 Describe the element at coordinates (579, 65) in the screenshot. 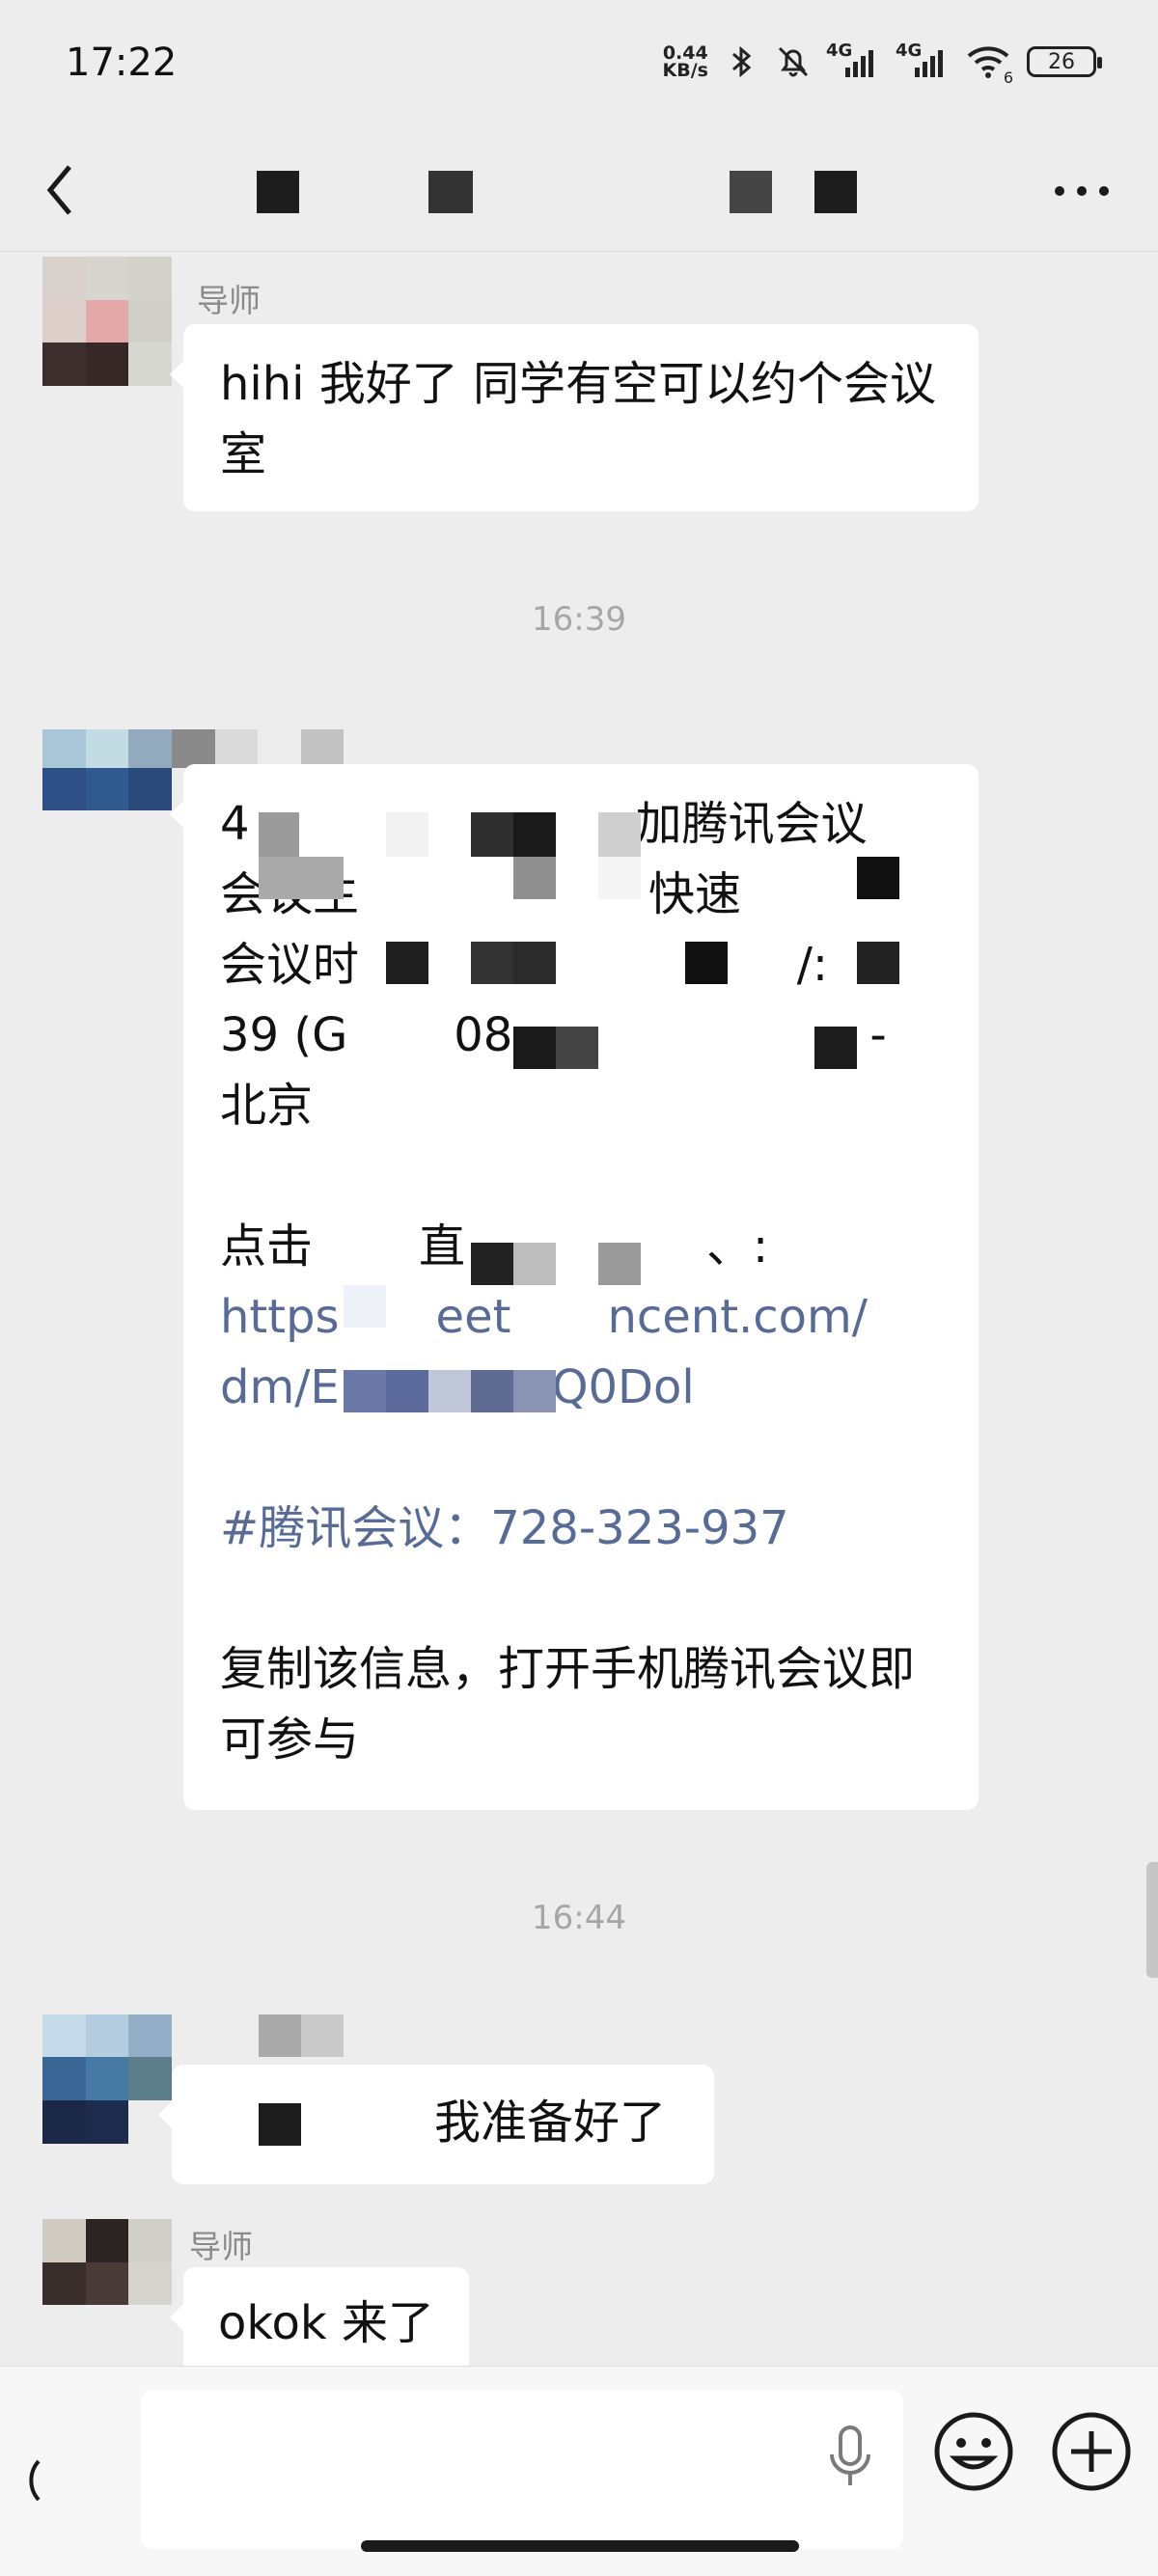

I see `status-bar: 17:22 0.44 KB/s 4G 4G 6 26` at that location.